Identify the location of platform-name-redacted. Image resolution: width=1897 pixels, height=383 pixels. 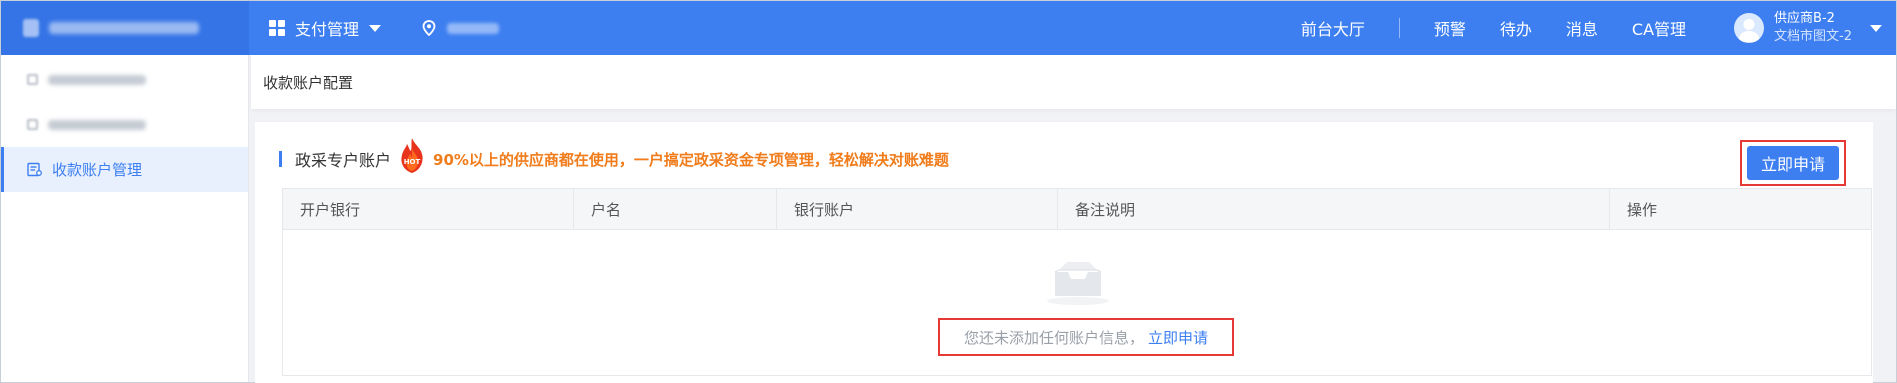
(124, 28).